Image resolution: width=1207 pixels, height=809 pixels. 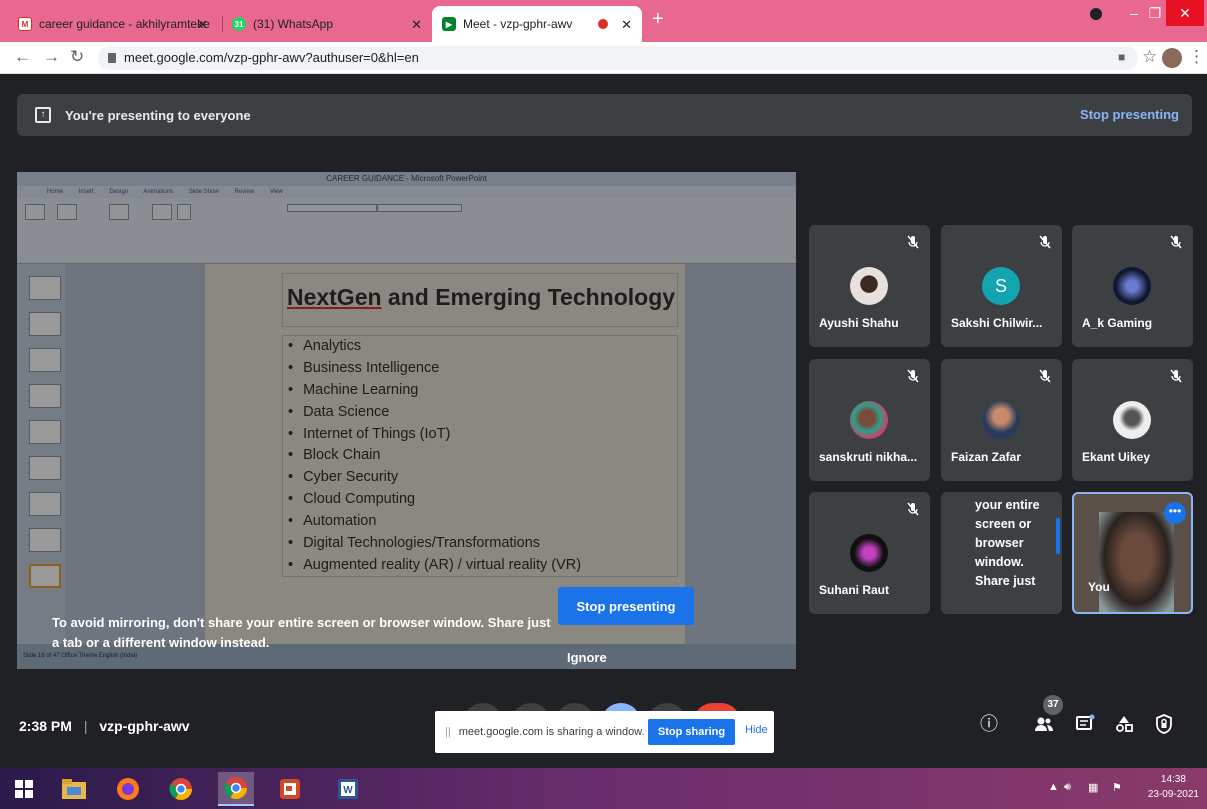 I want to click on minimize-icon: –, so click(x=1134, y=13).